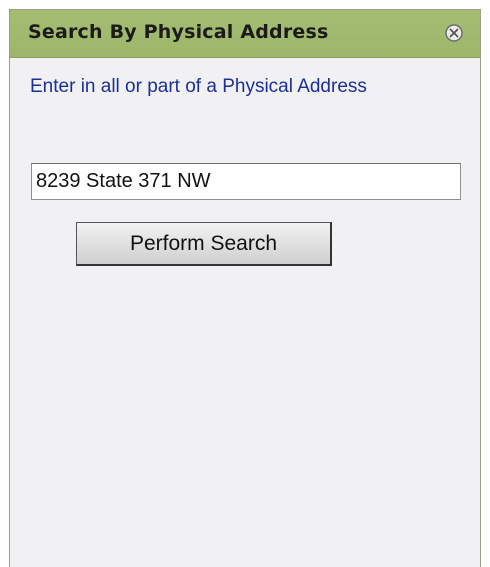 Image resolution: width=490 pixels, height=567 pixels. What do you see at coordinates (246, 181) in the screenshot?
I see `address-search-input` at bounding box center [246, 181].